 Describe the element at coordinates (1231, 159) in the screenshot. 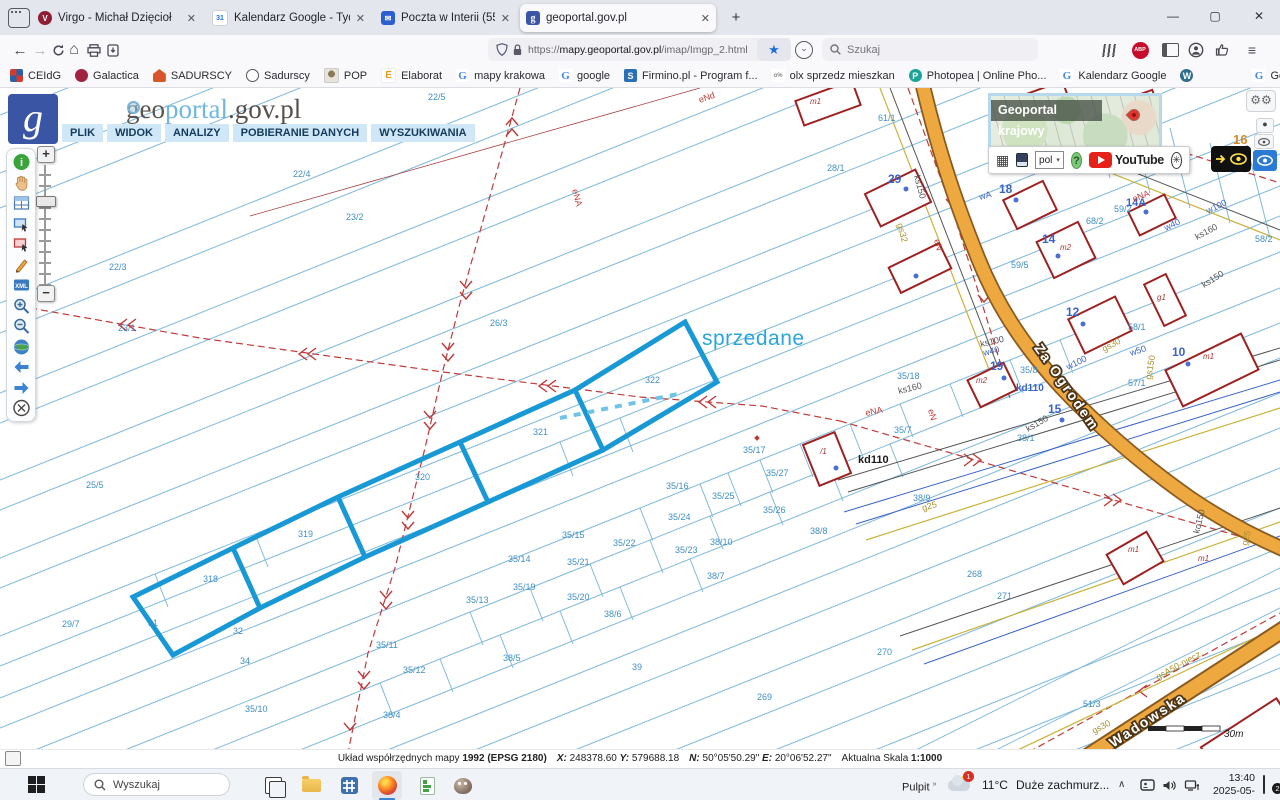

I see `visibility-toggle-button` at that location.